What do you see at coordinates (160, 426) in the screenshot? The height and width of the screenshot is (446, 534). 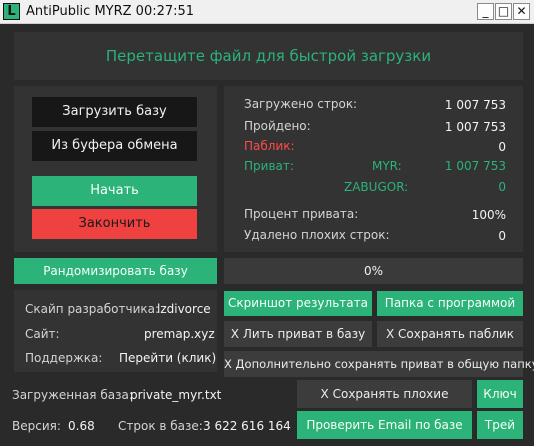 I see `lines-label: Строк в базе:` at bounding box center [160, 426].